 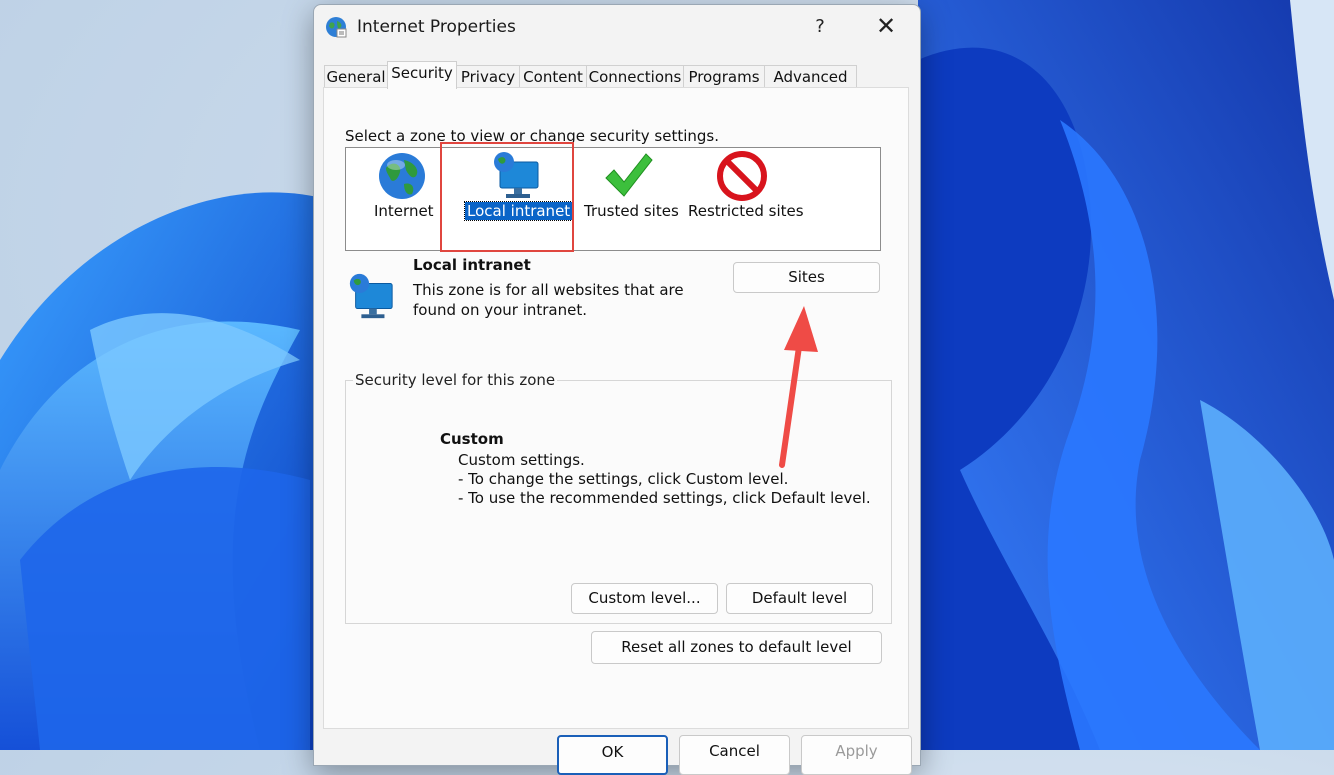 I want to click on tab-advanced: Advanced, so click(x=810, y=76).